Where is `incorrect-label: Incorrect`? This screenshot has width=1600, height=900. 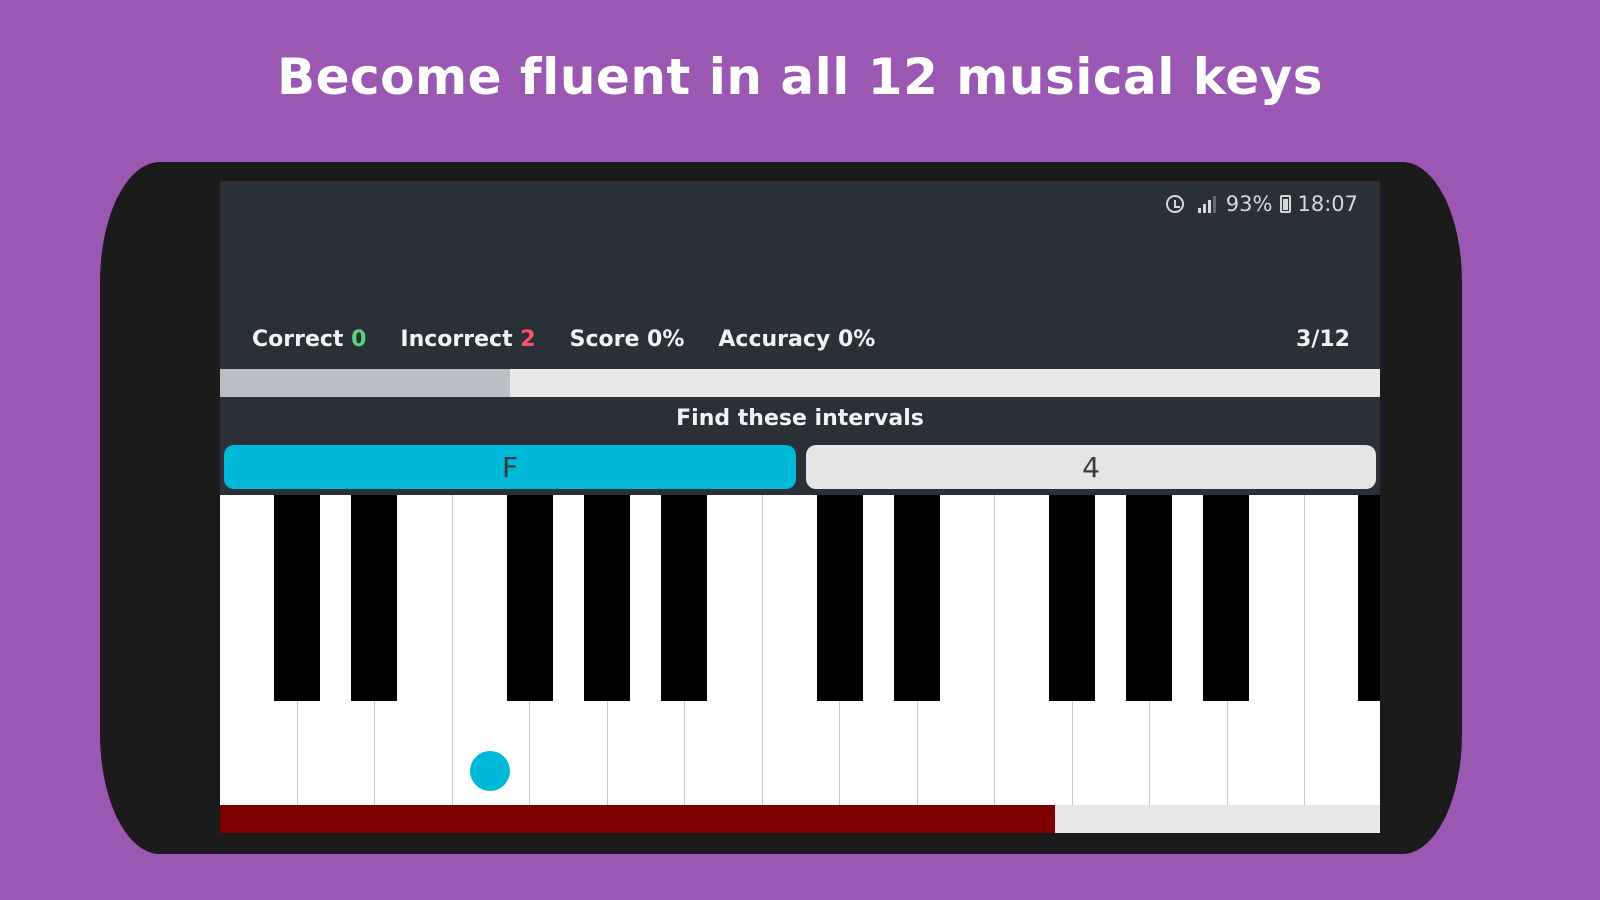 incorrect-label: Incorrect is located at coordinates (456, 339).